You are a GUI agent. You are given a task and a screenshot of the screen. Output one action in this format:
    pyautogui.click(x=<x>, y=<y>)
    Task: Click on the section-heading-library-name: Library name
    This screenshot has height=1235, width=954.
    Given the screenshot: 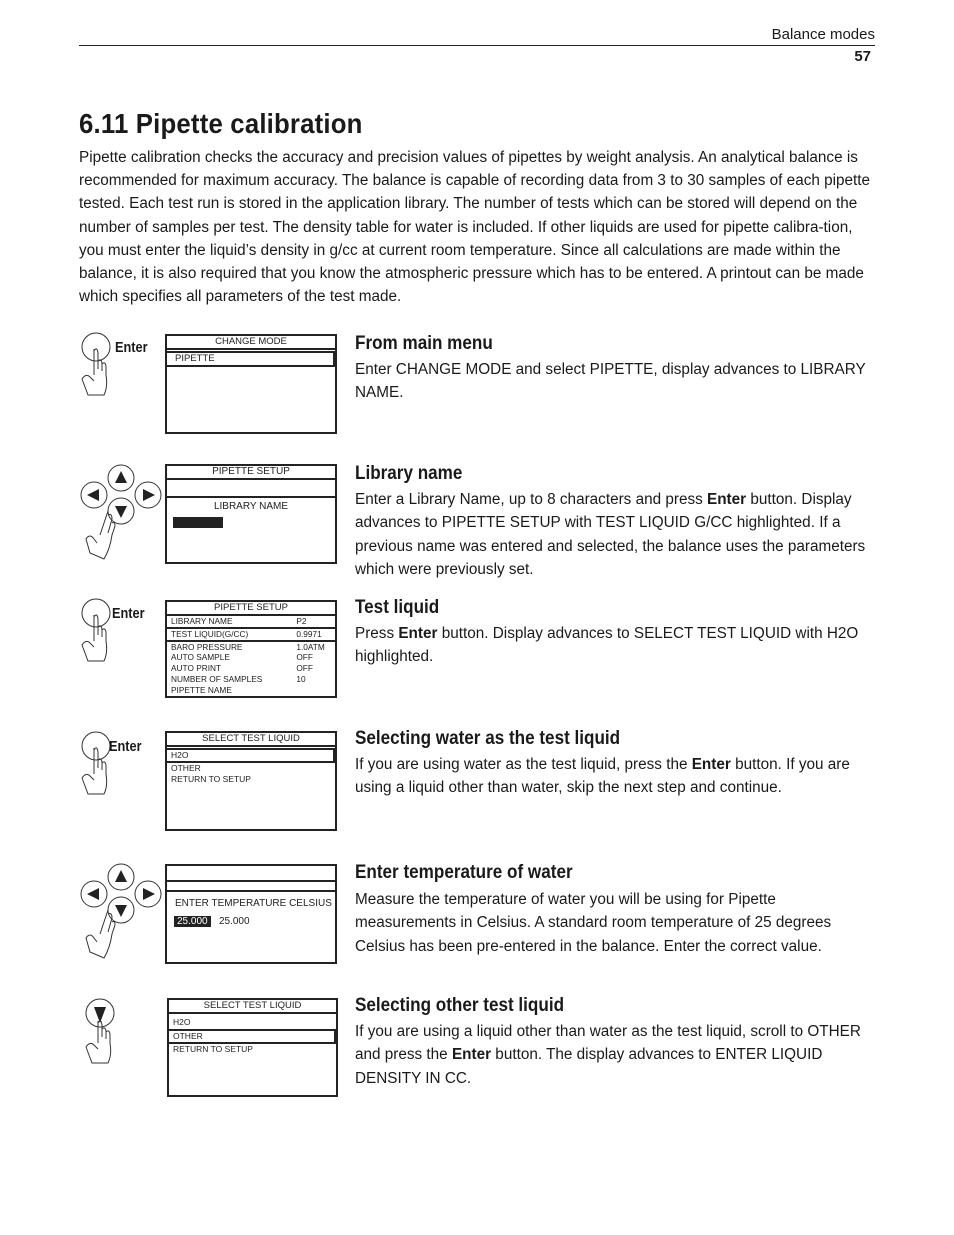 What is the action you would take?
    pyautogui.click(x=409, y=473)
    